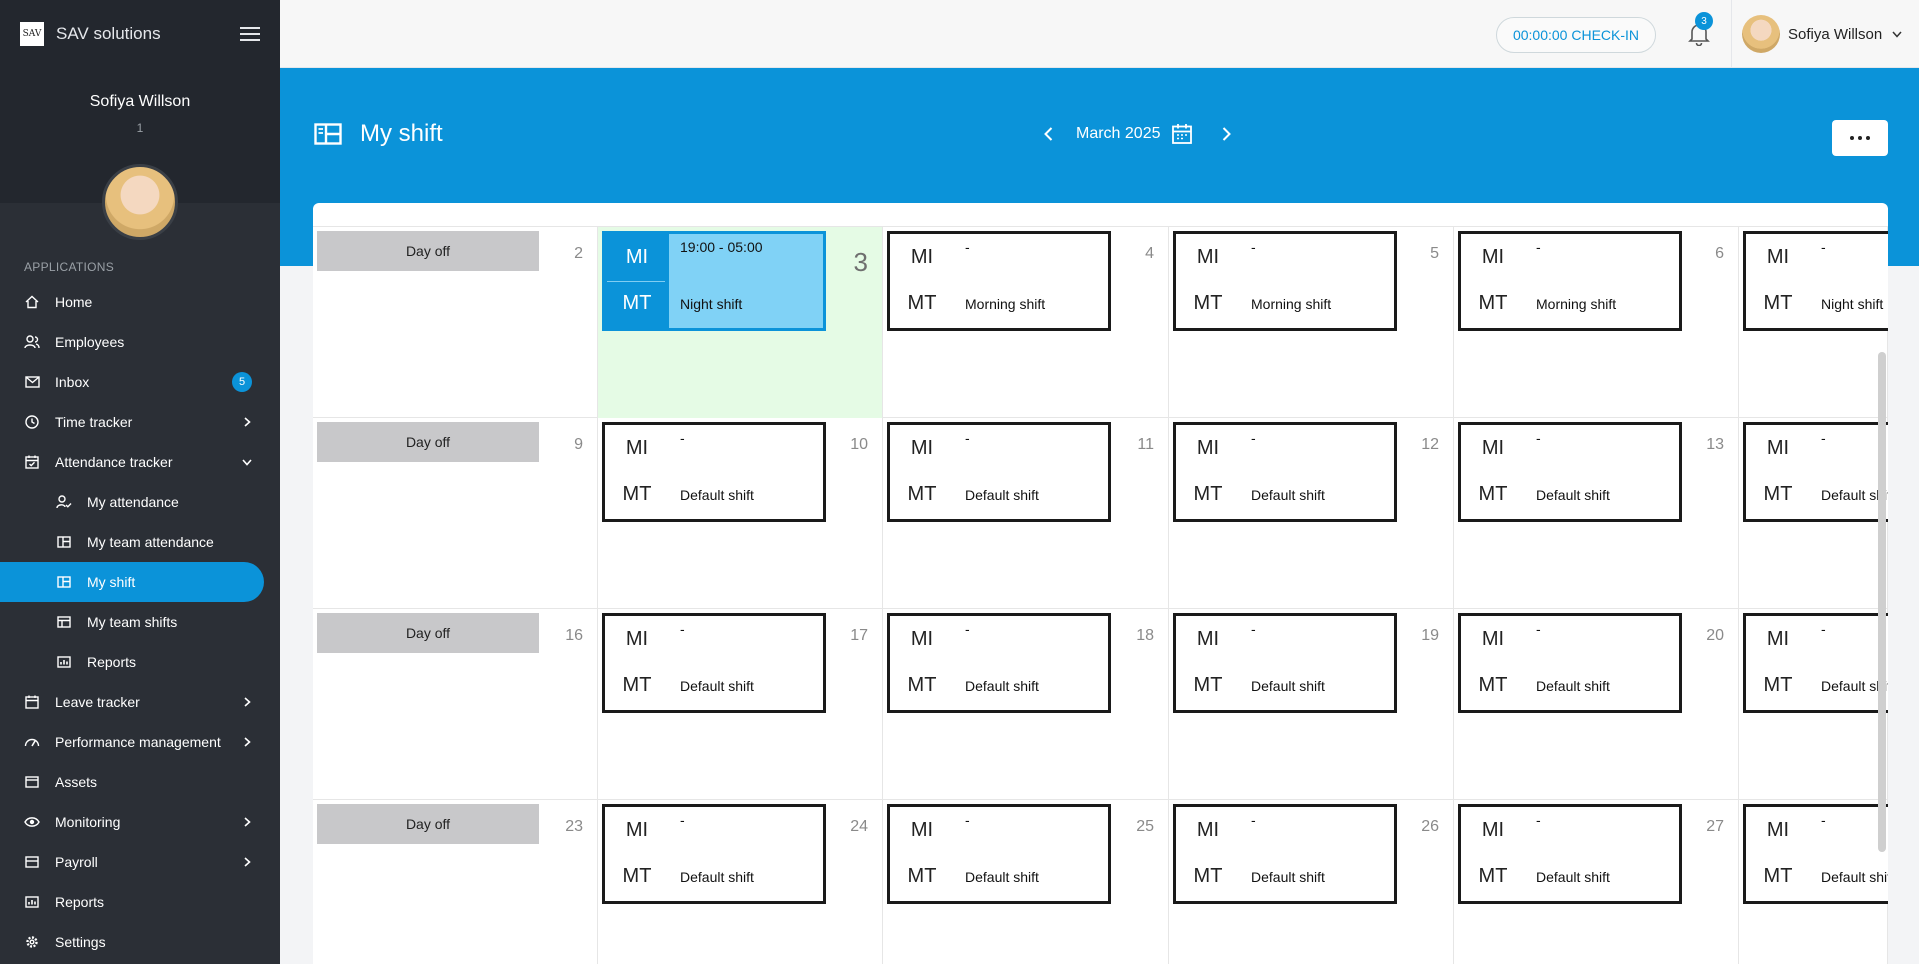 This screenshot has height=964, width=1919. Describe the element at coordinates (140, 422) in the screenshot. I see `sidebar-item-time-tracker: Time tracker` at that location.